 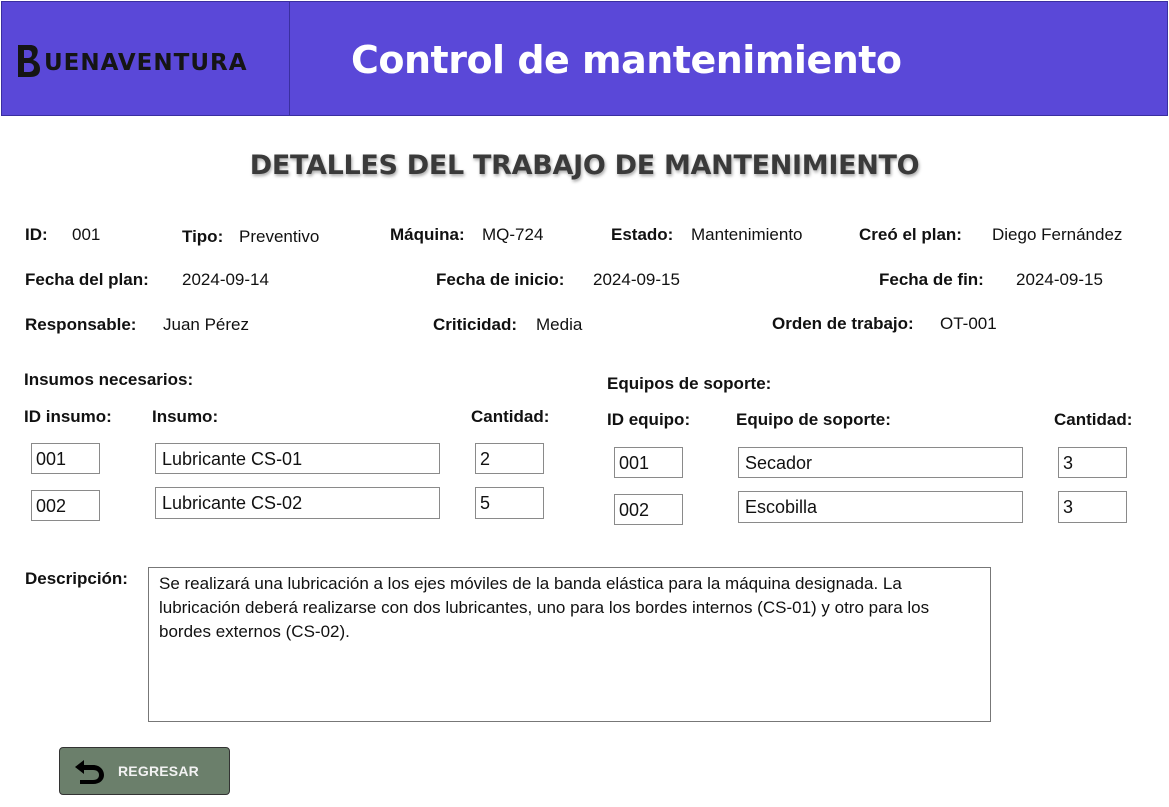 What do you see at coordinates (36, 234) in the screenshot?
I see `id-label: ID:` at bounding box center [36, 234].